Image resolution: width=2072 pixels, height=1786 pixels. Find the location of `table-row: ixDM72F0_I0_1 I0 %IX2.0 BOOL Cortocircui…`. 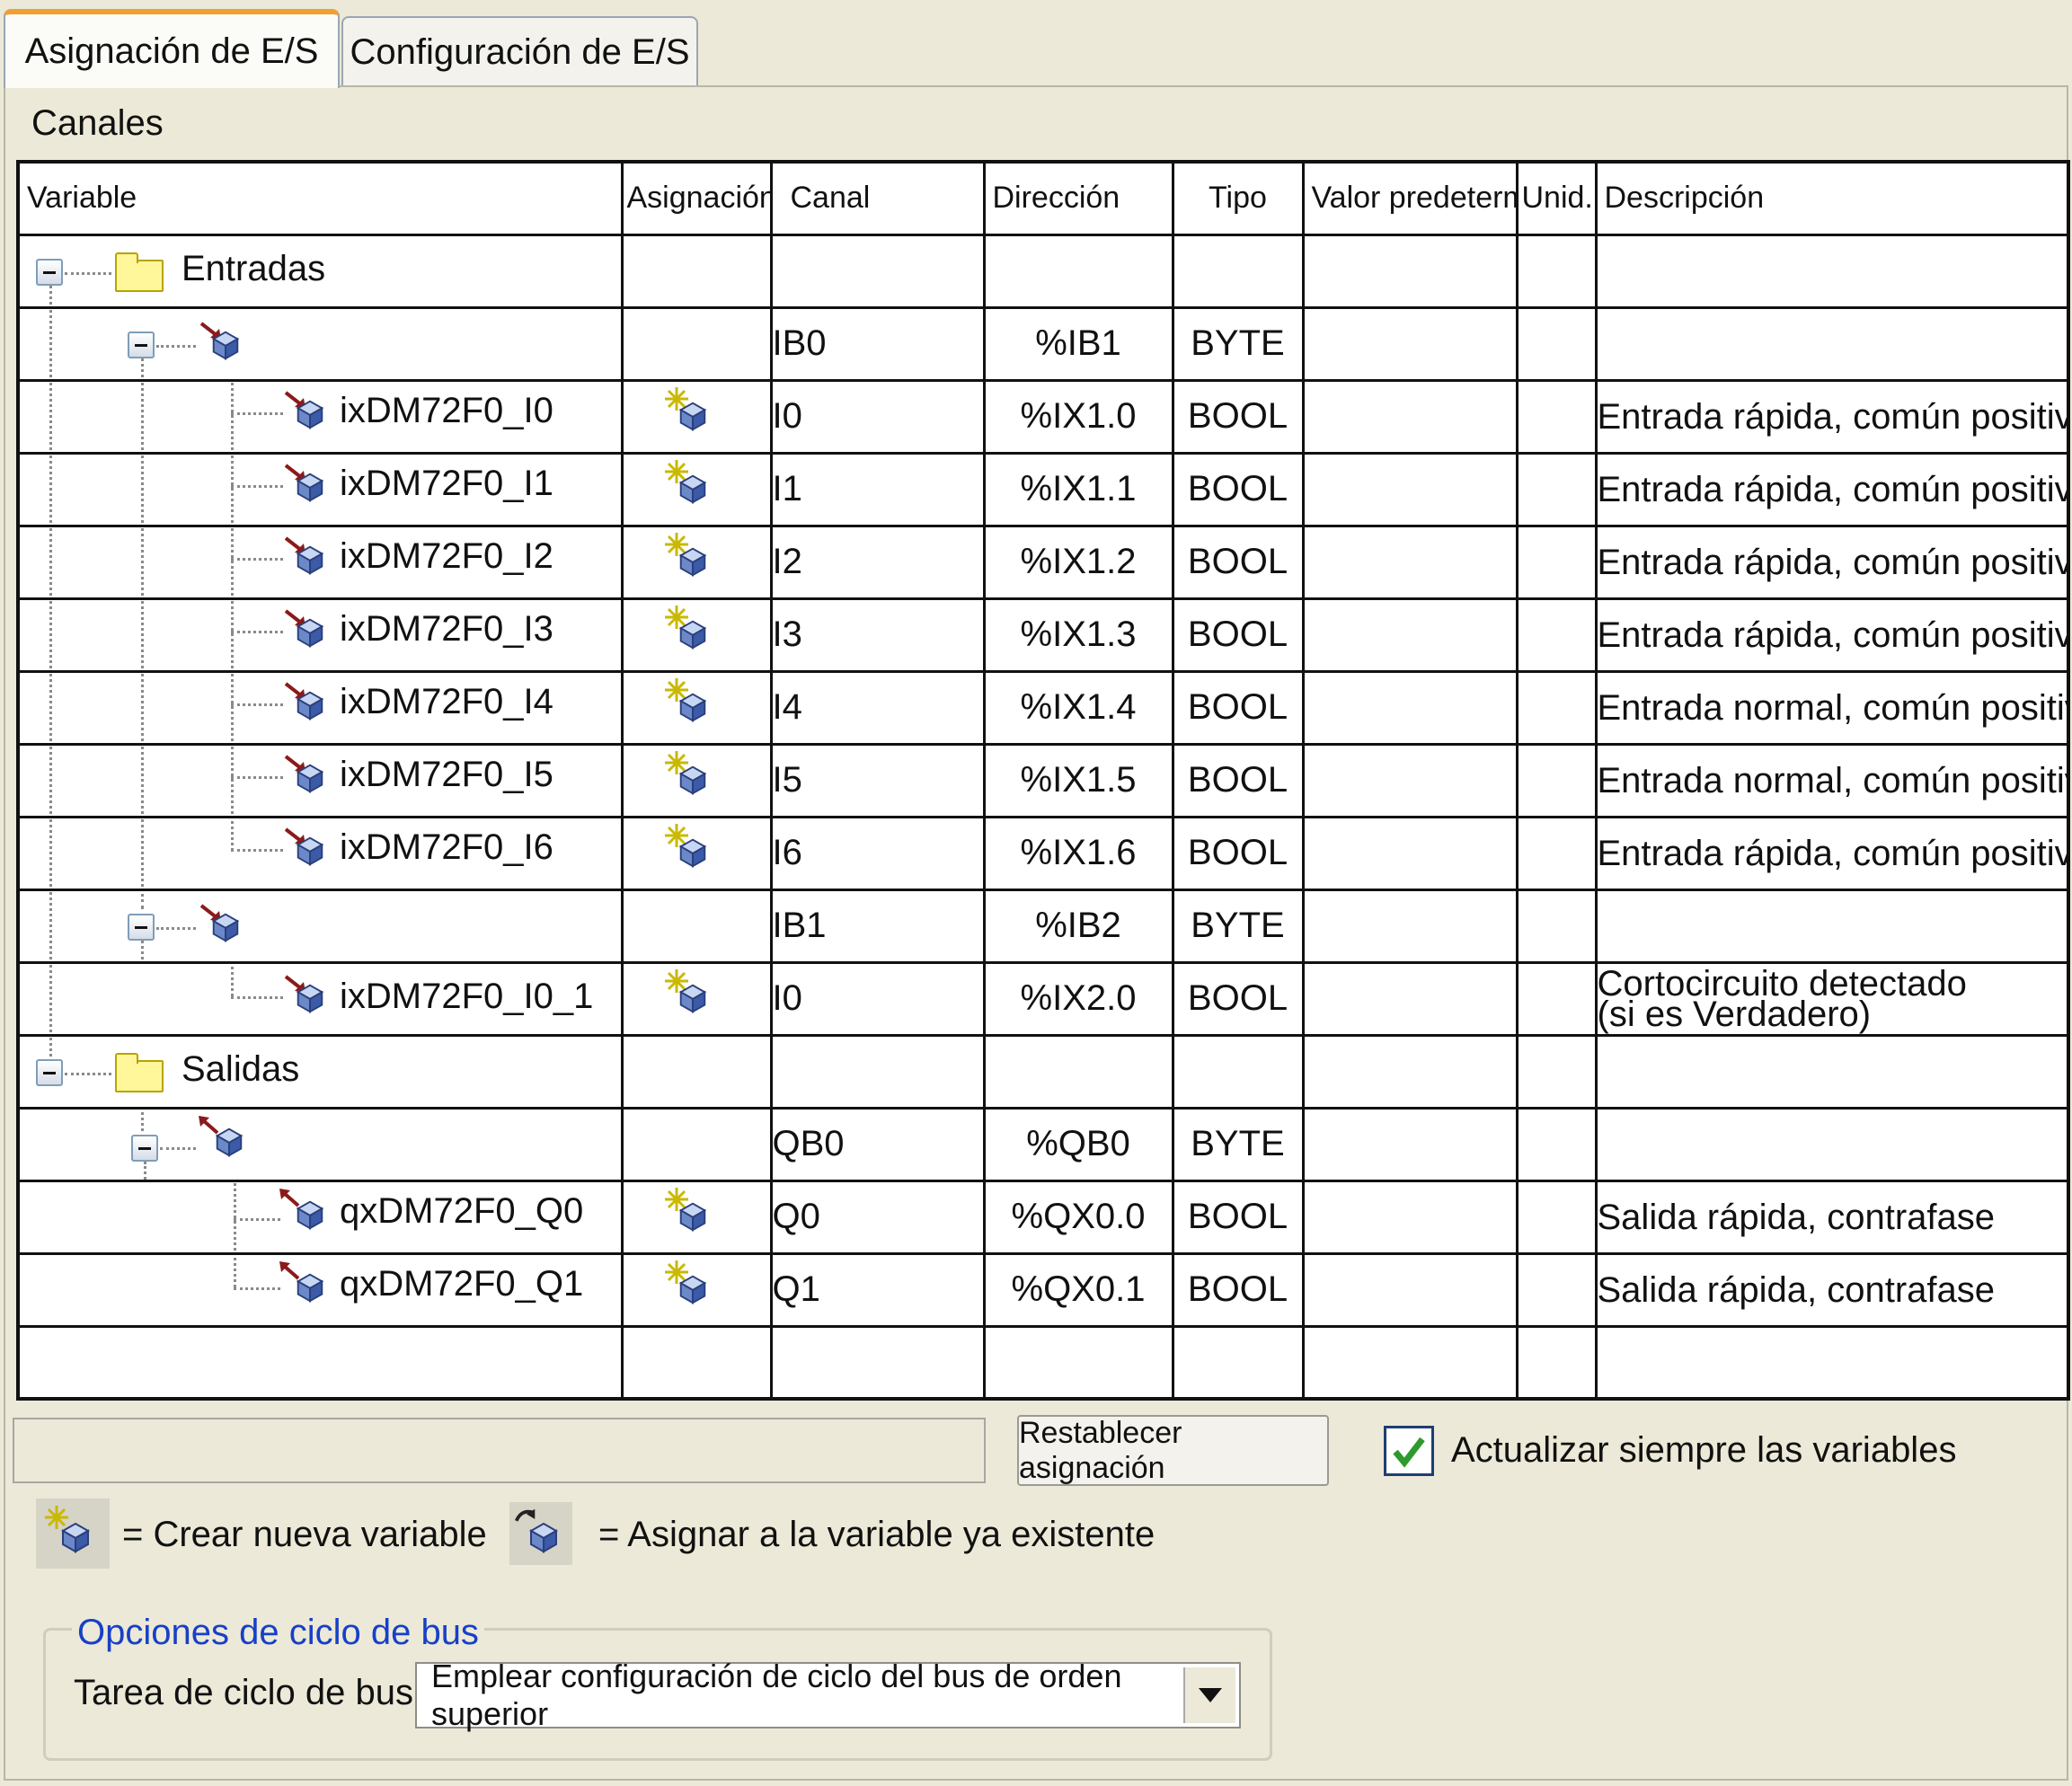

table-row: ixDM72F0_I0_1 I0 %IX2.0 BOOL Cortocircui… is located at coordinates (1043, 998).